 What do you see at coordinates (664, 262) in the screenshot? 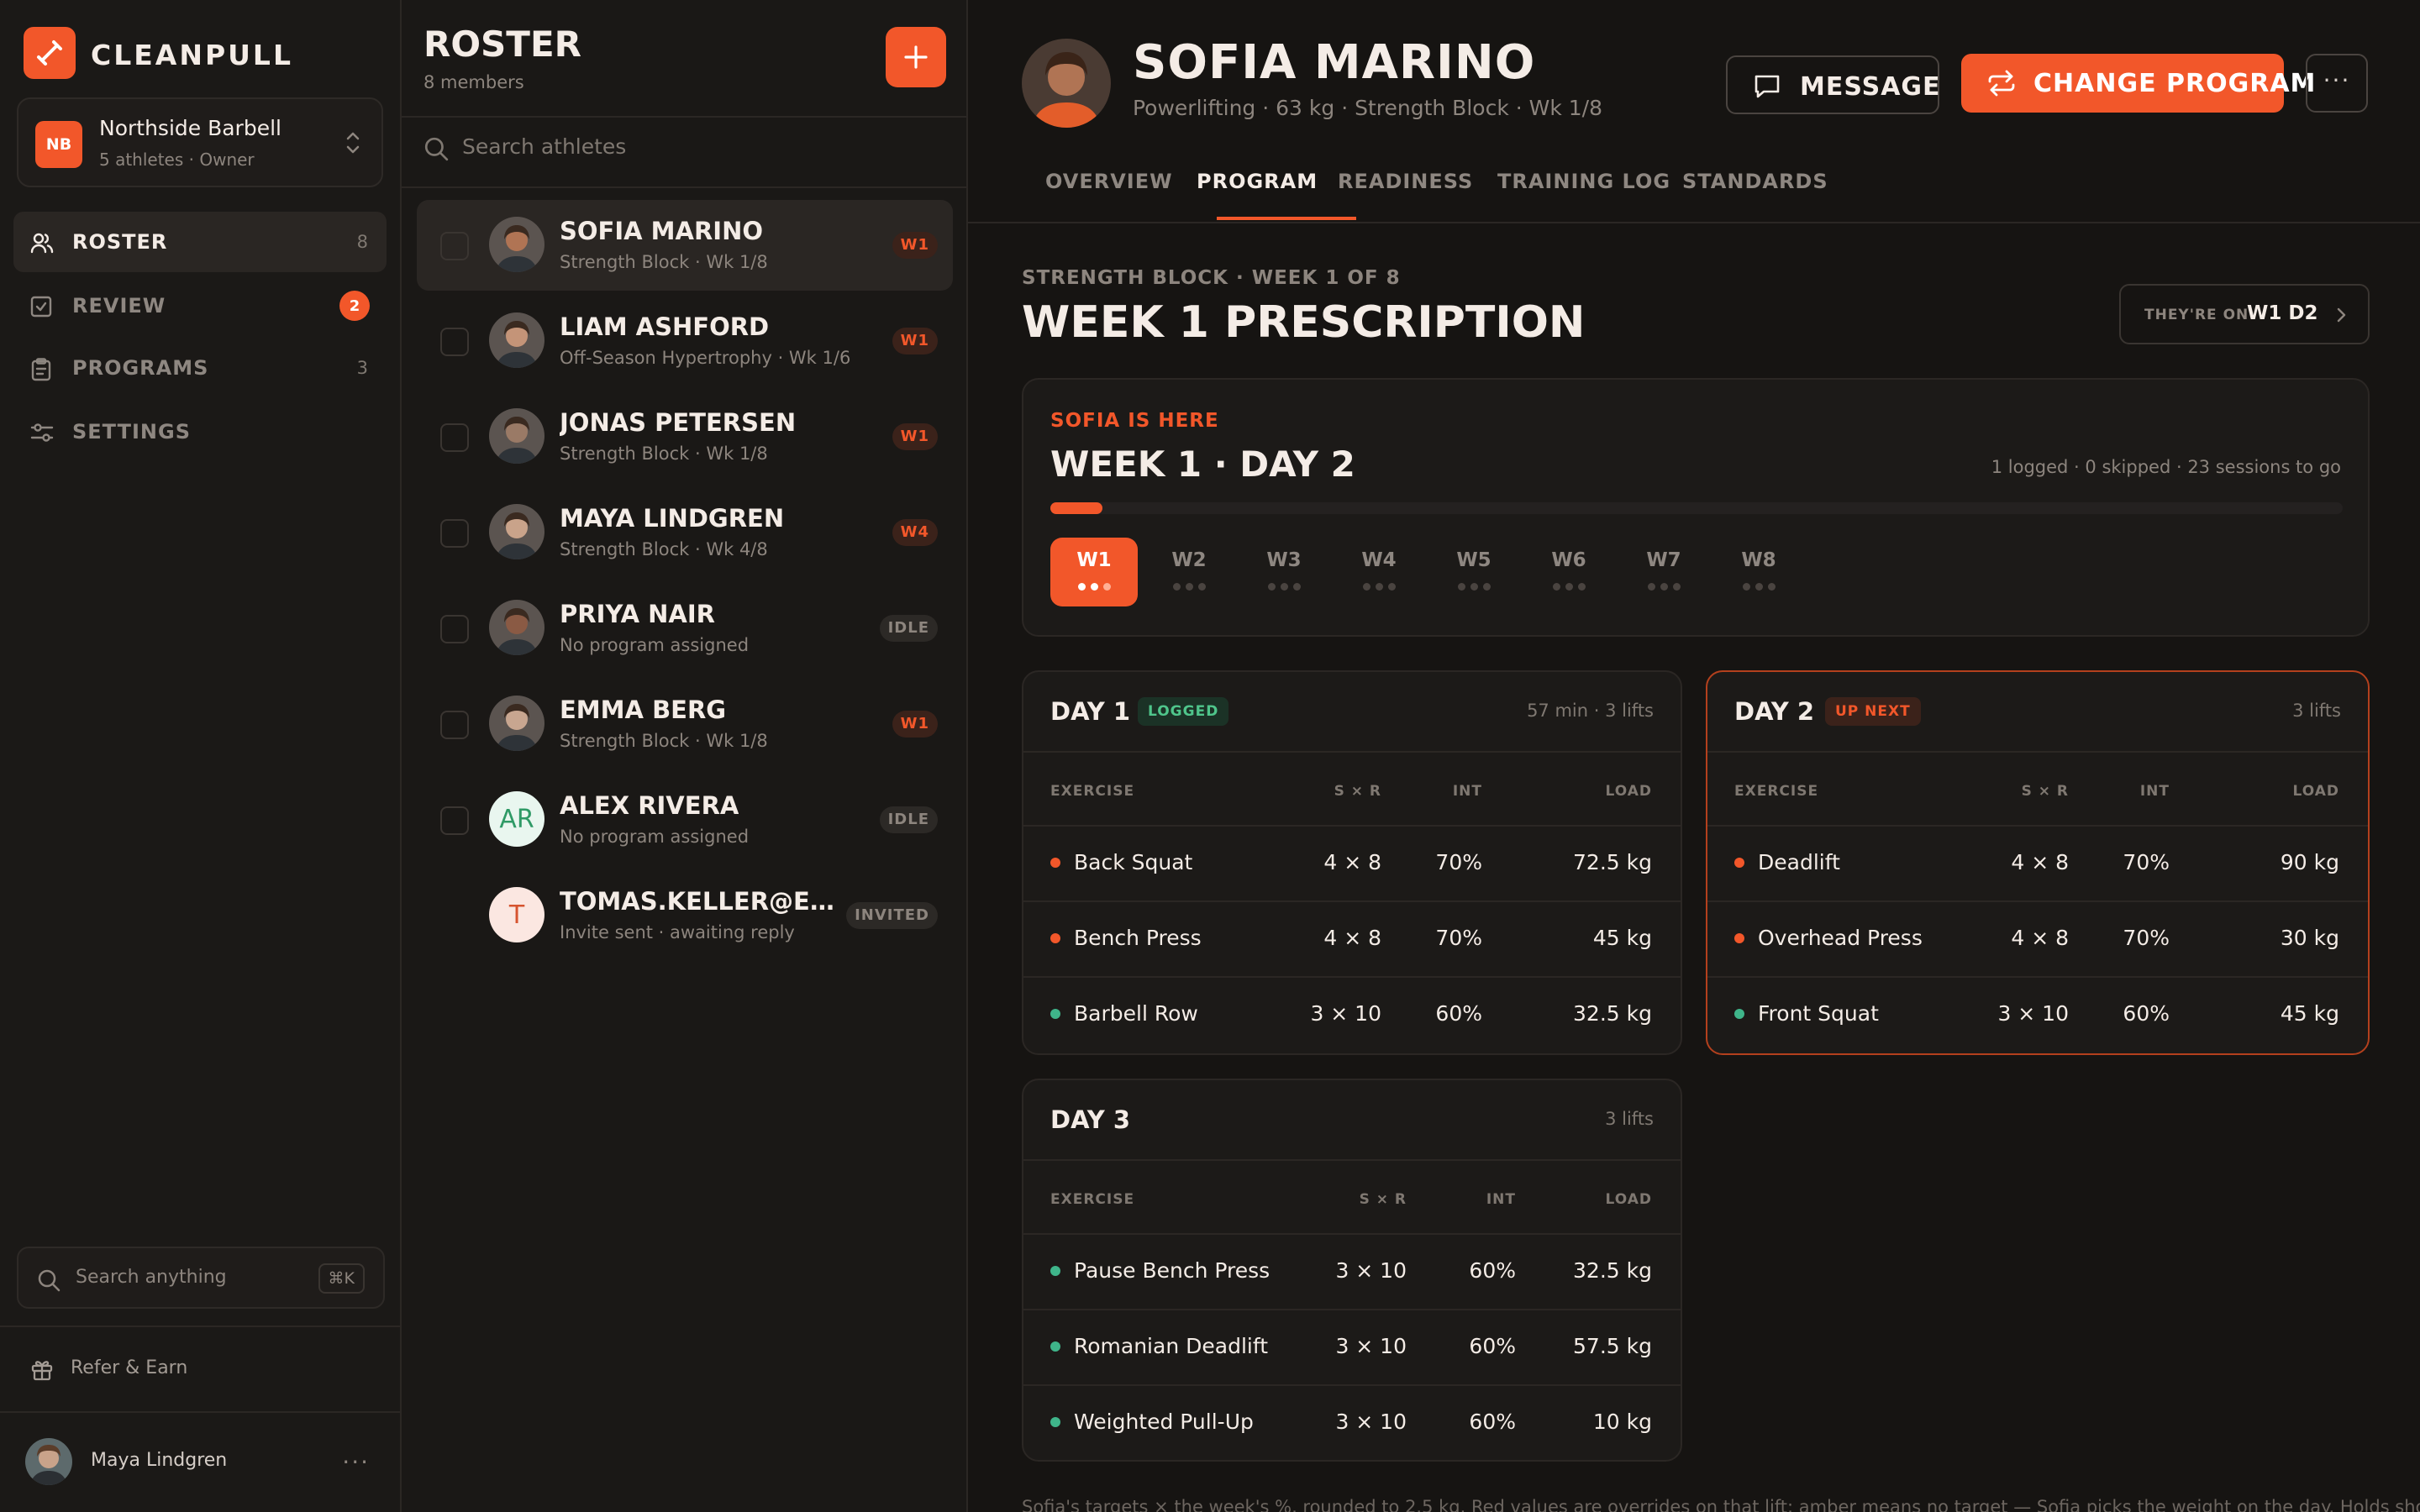
I see `athlete-program: Strength Block · Wk 1/8` at bounding box center [664, 262].